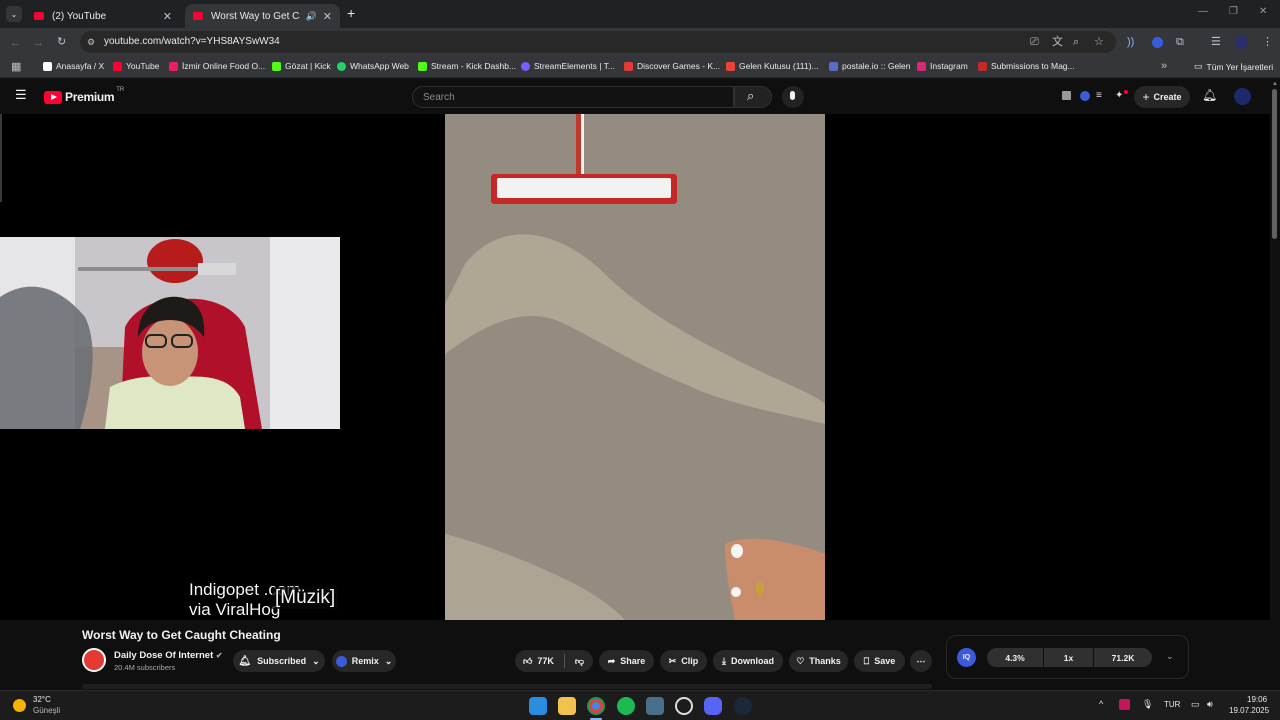 The width and height of the screenshot is (1280, 720). I want to click on volume-icon: 🔊︎, so click(1210, 704).